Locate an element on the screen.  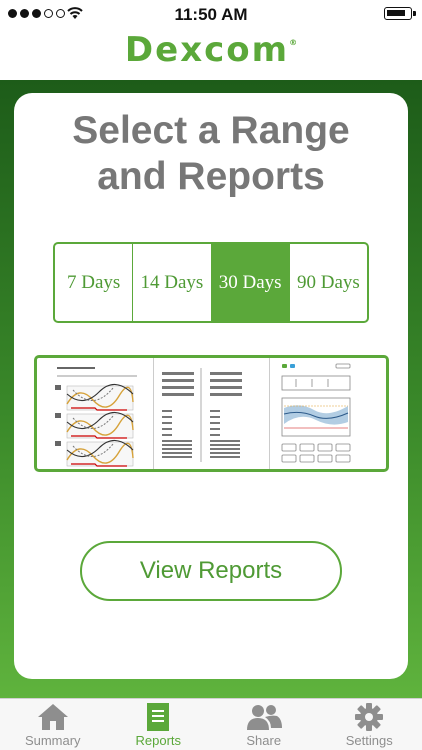
overview-report-preview is located at coordinates (327, 413).